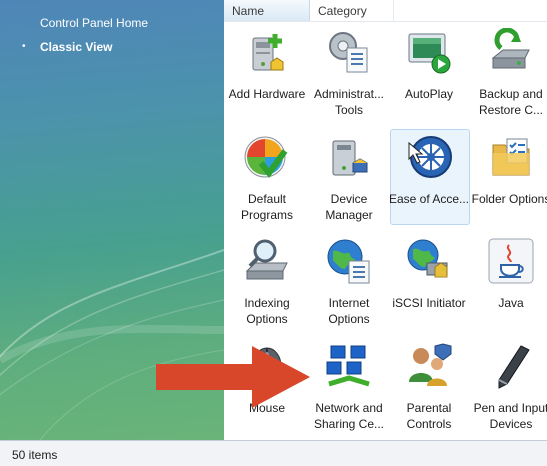  I want to click on ease-of-access-icon, so click(430, 157).